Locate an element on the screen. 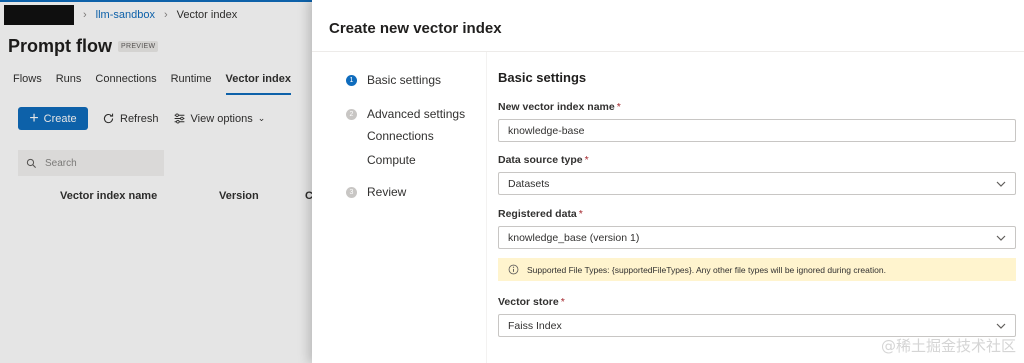 The height and width of the screenshot is (363, 1024). step-number-badge: 1 is located at coordinates (351, 80).